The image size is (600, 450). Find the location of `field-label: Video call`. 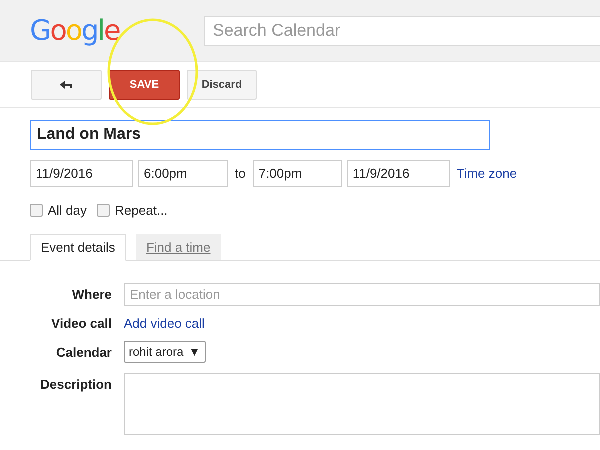

field-label: Video call is located at coordinates (81, 323).